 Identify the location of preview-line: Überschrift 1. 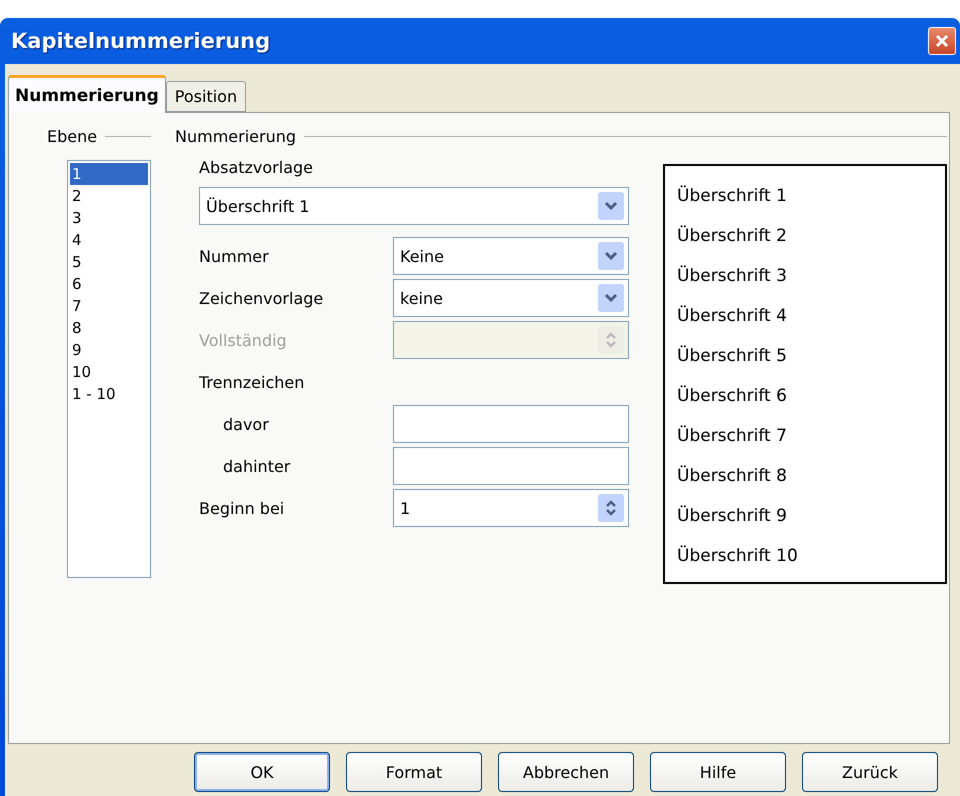
(732, 196).